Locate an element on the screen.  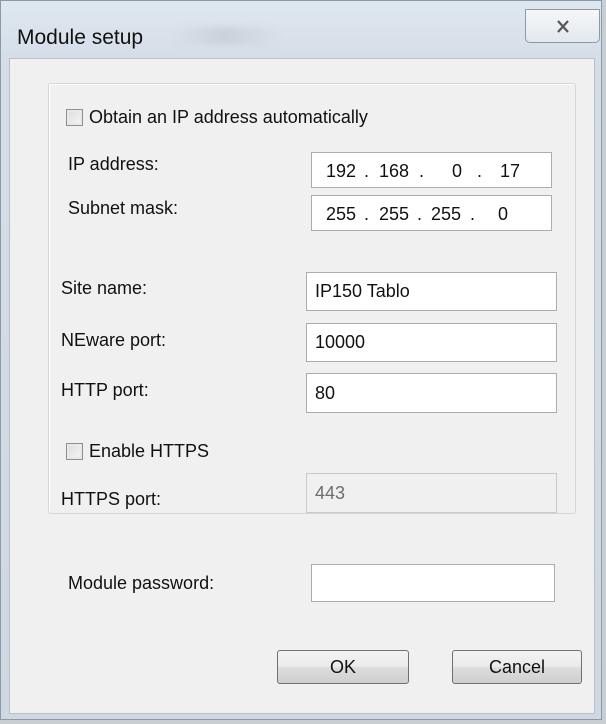
https-port-label: HTTPS port: is located at coordinates (111, 499).